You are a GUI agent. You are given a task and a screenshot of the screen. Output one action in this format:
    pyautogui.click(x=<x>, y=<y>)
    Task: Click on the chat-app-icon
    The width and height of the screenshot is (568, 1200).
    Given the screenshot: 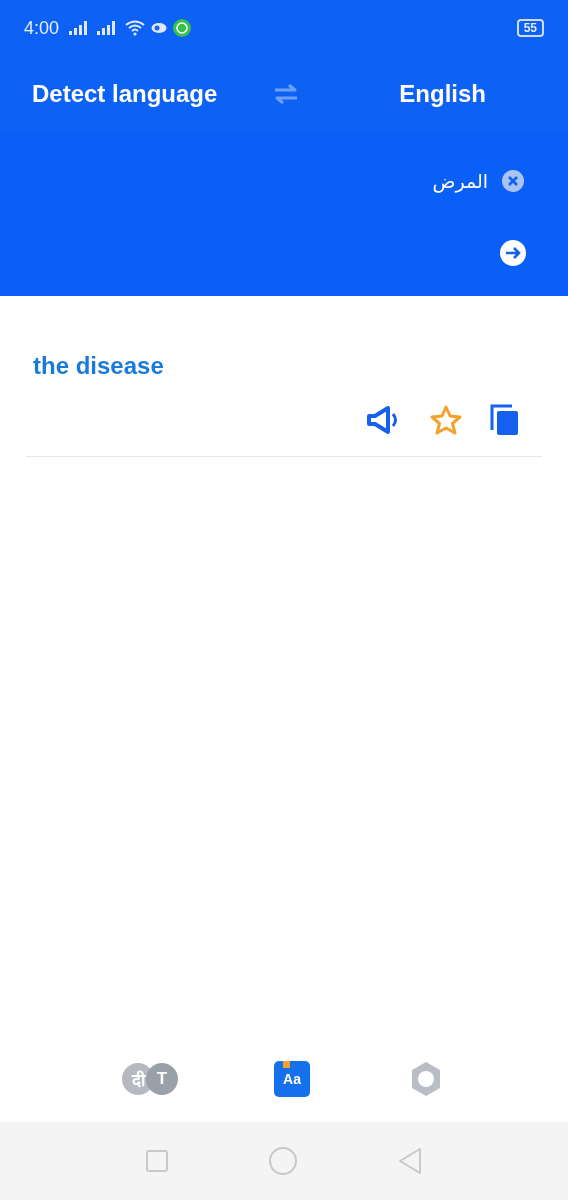 What is the action you would take?
    pyautogui.click(x=182, y=28)
    